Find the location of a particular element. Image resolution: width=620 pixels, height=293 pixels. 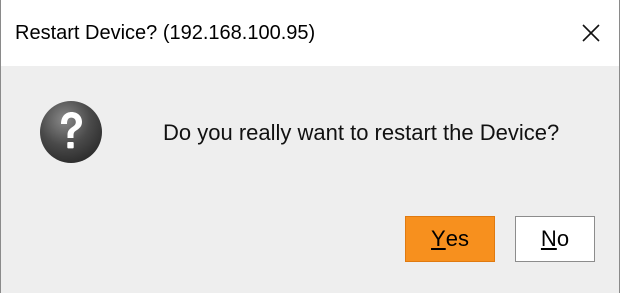

dialog-title: Restart Device? (192.168.100.95) is located at coordinates (165, 33).